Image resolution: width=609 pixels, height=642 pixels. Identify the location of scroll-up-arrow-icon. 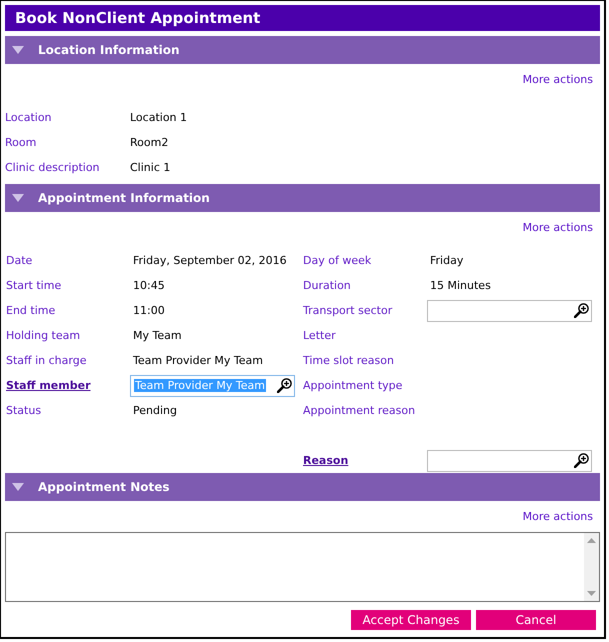
(591, 540).